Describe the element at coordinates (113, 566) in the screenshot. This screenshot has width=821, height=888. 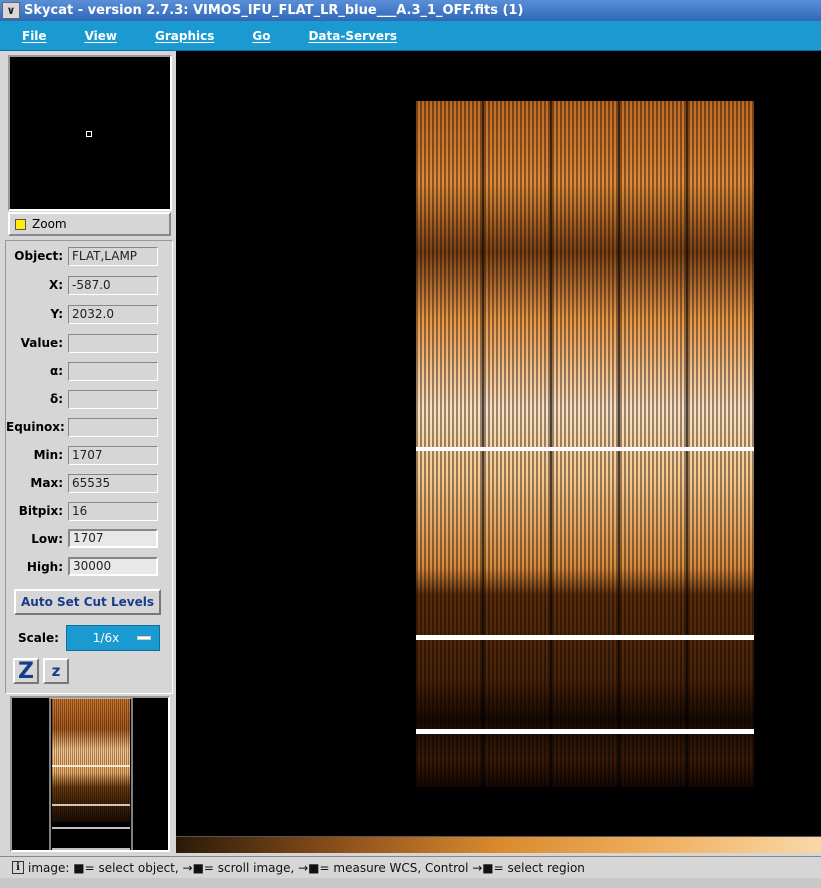
I see `high-cut-input: 30000` at that location.